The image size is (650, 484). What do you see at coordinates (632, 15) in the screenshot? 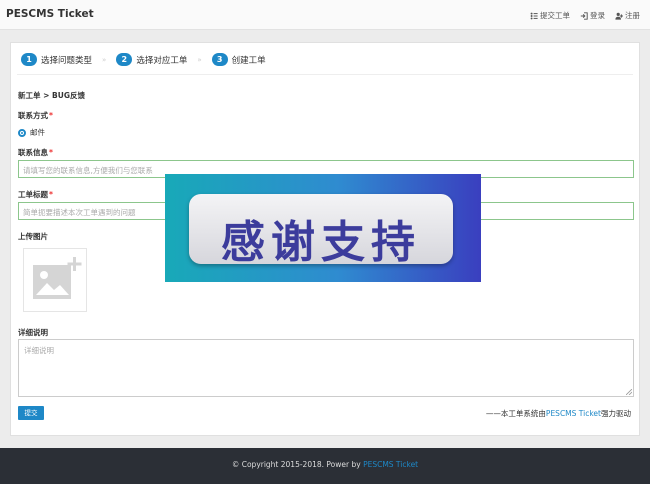
I see `nav-register-label: 注册` at bounding box center [632, 15].